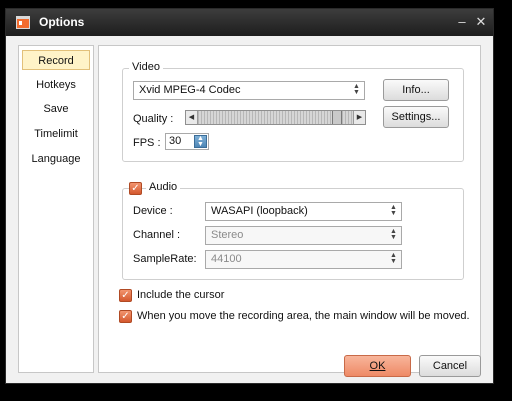 This screenshot has height=401, width=512. What do you see at coordinates (249, 22) in the screenshot?
I see `title-bar: Options – ✕` at bounding box center [249, 22].